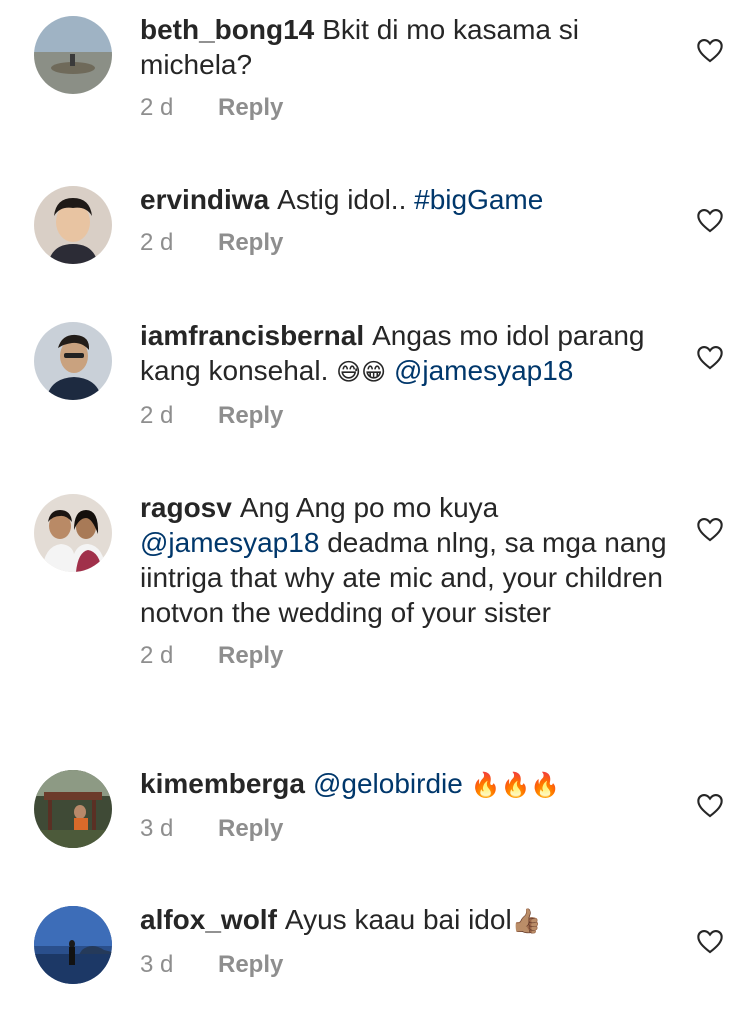 Image resolution: width=750 pixels, height=1016 pixels. Describe the element at coordinates (222, 783) in the screenshot. I see `comment-username: kimemberga` at that location.